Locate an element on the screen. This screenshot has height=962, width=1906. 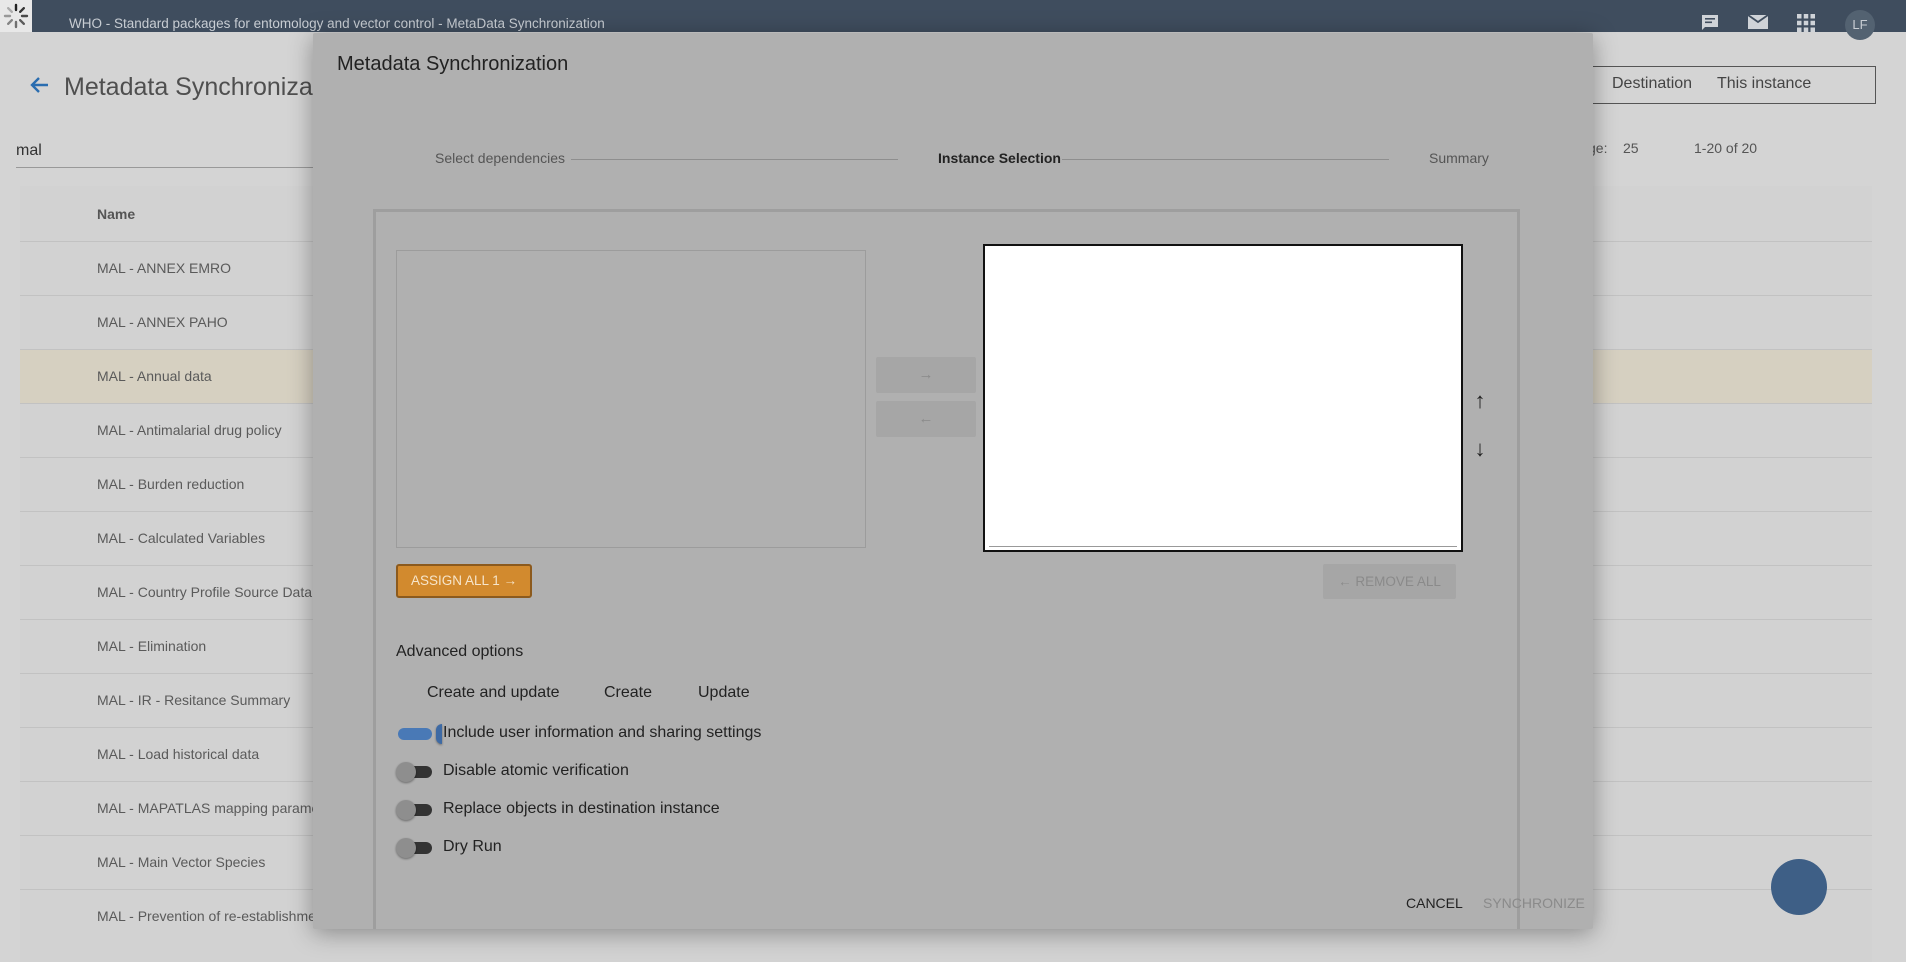
loading-spinner-icon is located at coordinates (16, 16).